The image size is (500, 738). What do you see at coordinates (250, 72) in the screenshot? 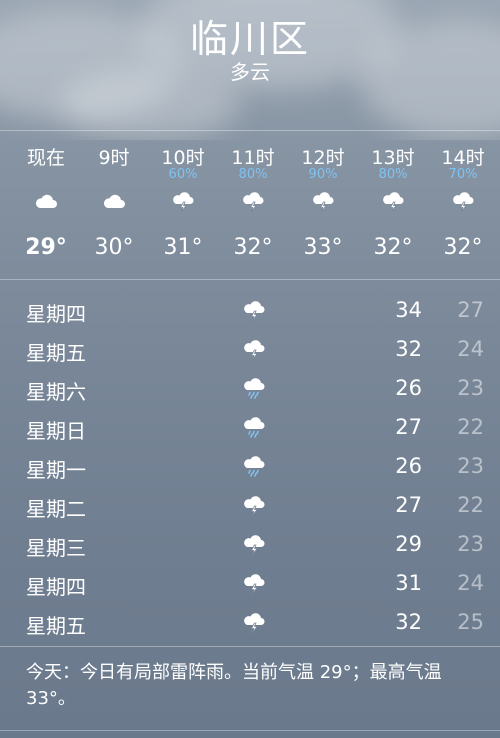
I see `current-condition: 多云` at bounding box center [250, 72].